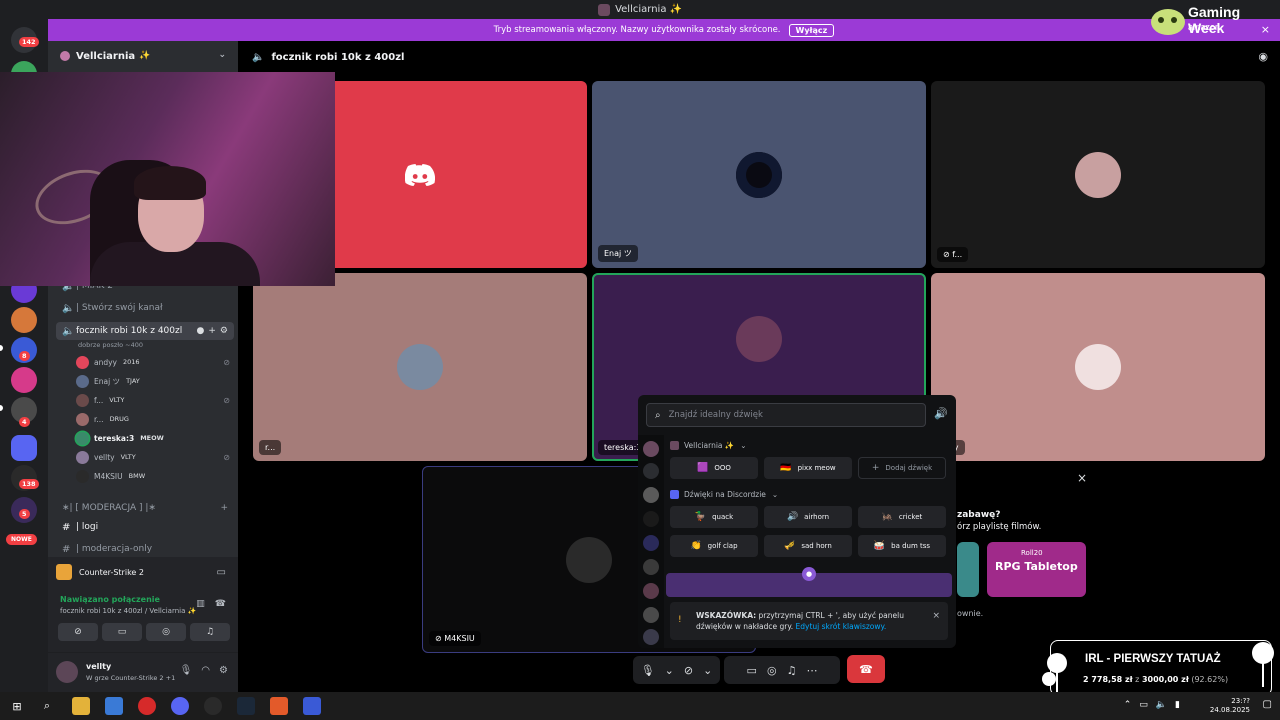 The height and width of the screenshot is (720, 1280). Describe the element at coordinates (708, 445) in the screenshot. I see `sound-section-server: Vellciarnia ✨ ⌄` at that location.